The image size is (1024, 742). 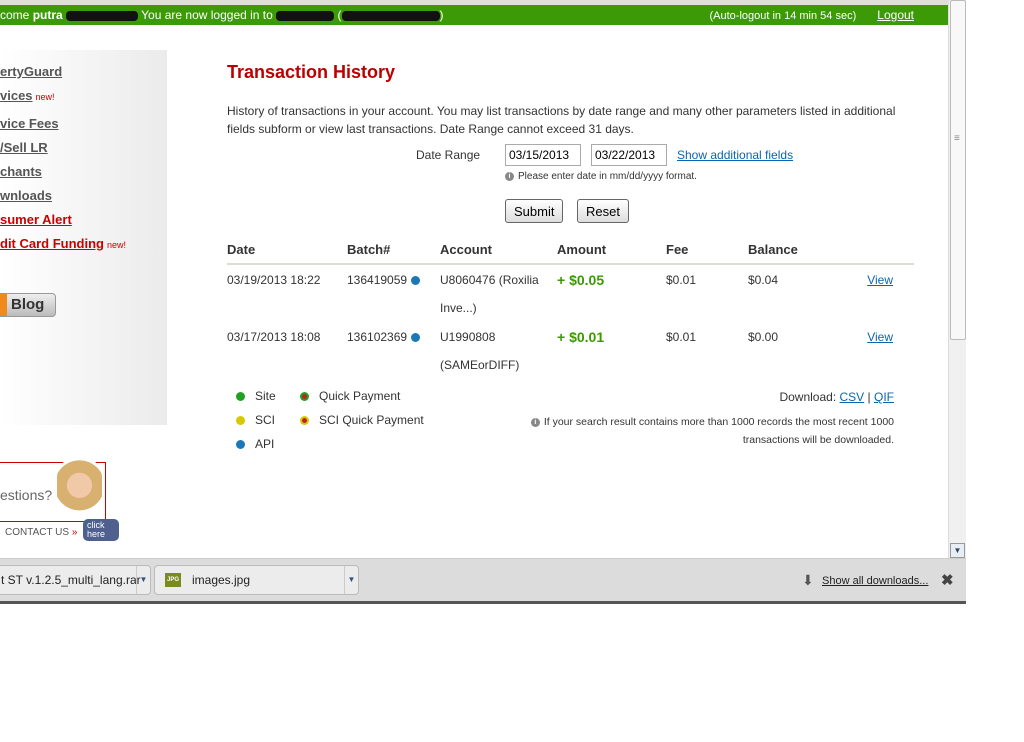 I want to click on column-header: Batch#, so click(x=393, y=250).